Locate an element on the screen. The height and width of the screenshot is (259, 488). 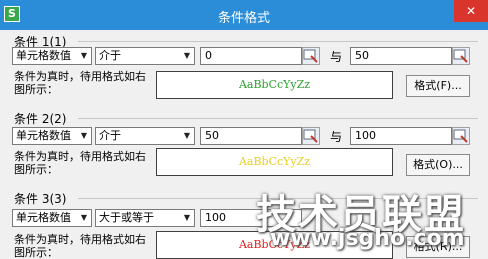
condition-3-label: 条件 3(3) is located at coordinates (40, 199).